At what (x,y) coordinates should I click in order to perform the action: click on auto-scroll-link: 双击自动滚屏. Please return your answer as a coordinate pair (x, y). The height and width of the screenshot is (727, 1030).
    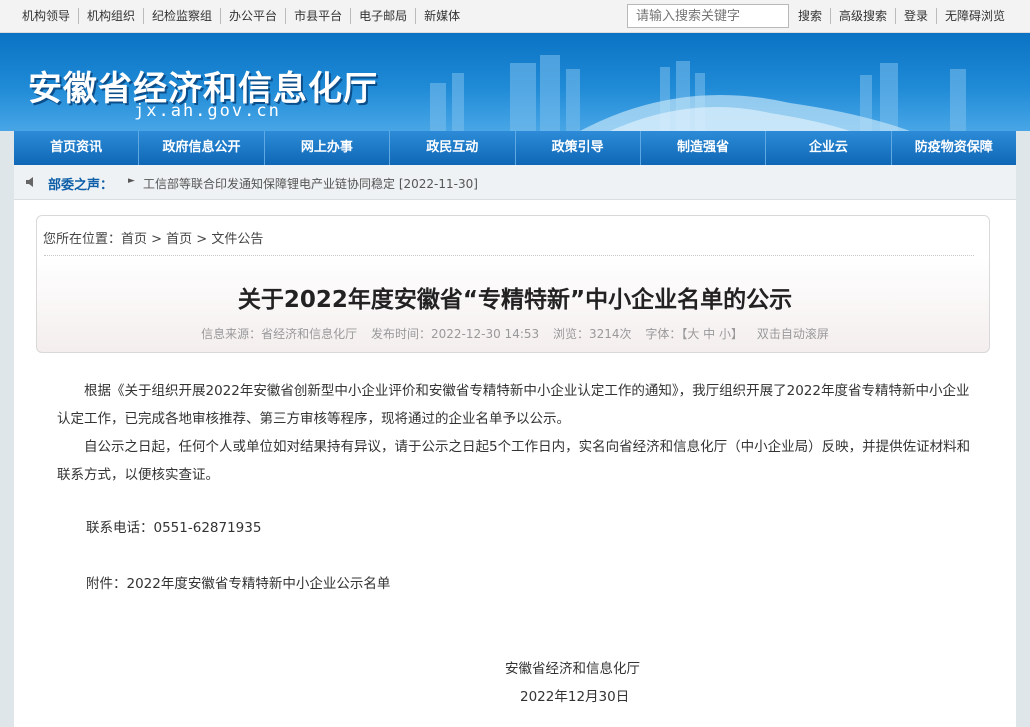
    Looking at the image, I should click on (793, 334).